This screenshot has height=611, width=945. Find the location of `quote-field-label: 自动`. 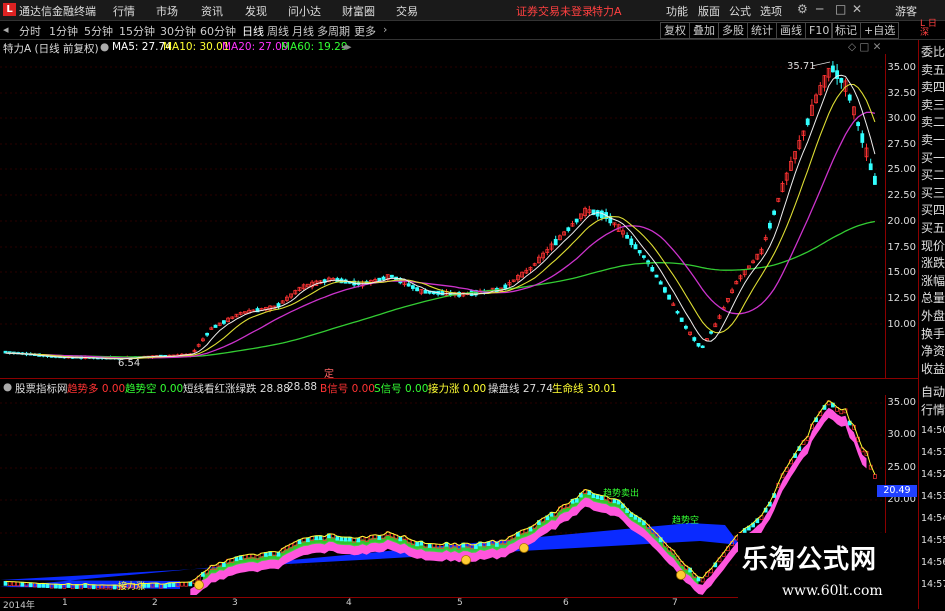

quote-field-label: 自动 is located at coordinates (933, 392).